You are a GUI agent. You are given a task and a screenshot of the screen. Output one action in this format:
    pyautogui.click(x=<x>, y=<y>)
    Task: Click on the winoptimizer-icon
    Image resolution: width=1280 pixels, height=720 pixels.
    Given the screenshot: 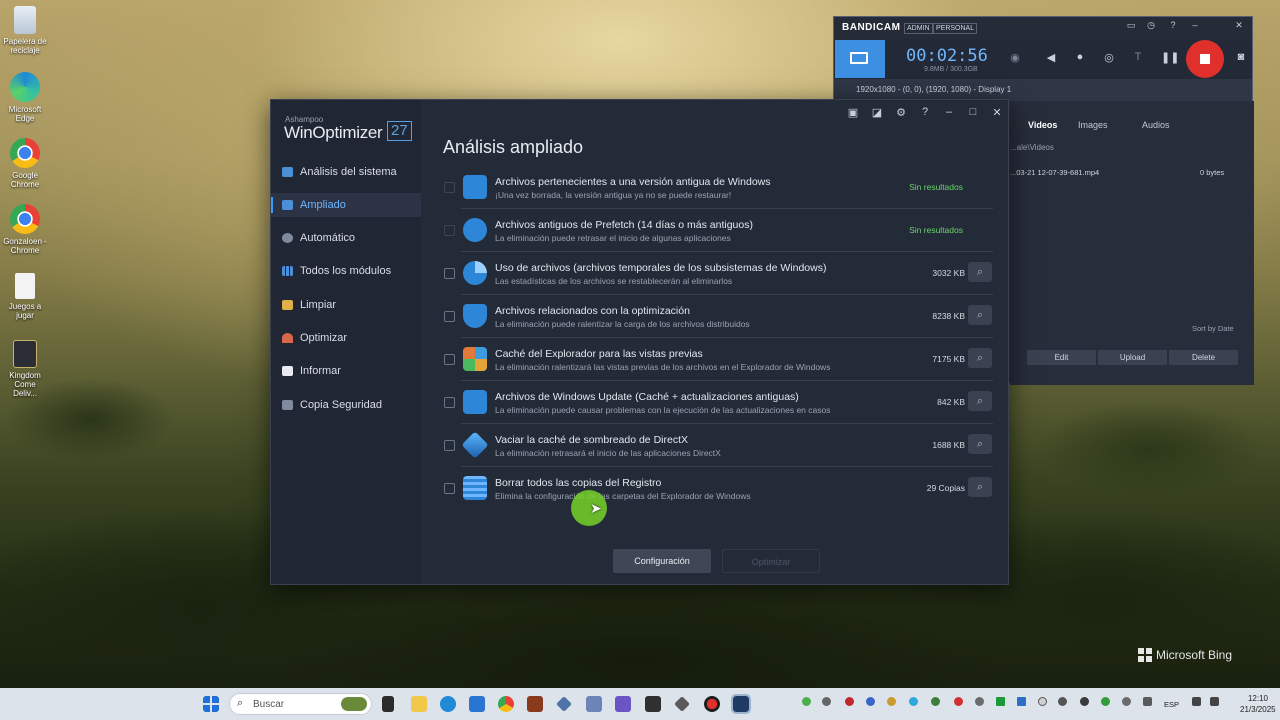 What is the action you would take?
    pyautogui.click(x=741, y=704)
    